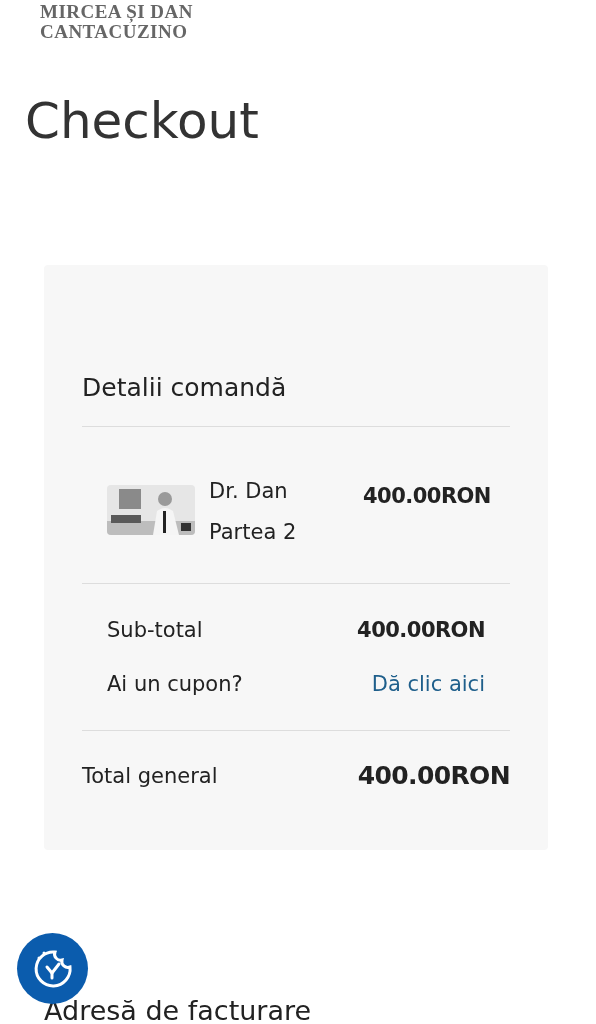  Describe the element at coordinates (142, 121) in the screenshot. I see `page-title: Checkout` at that location.